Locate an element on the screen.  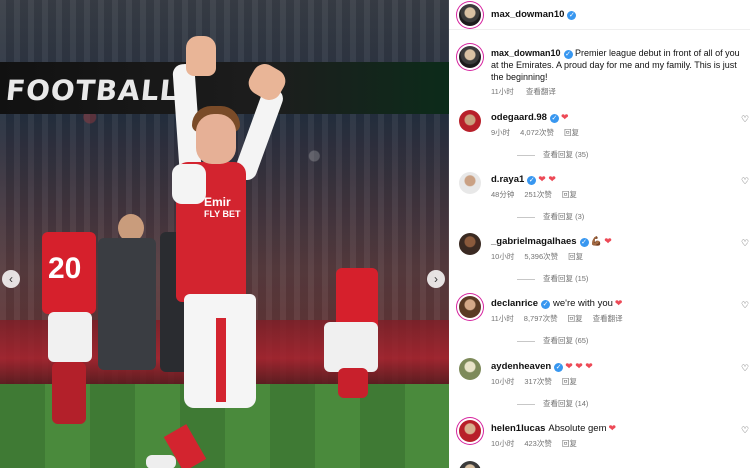
comment-time: 48分钟 is located at coordinates (503, 194).